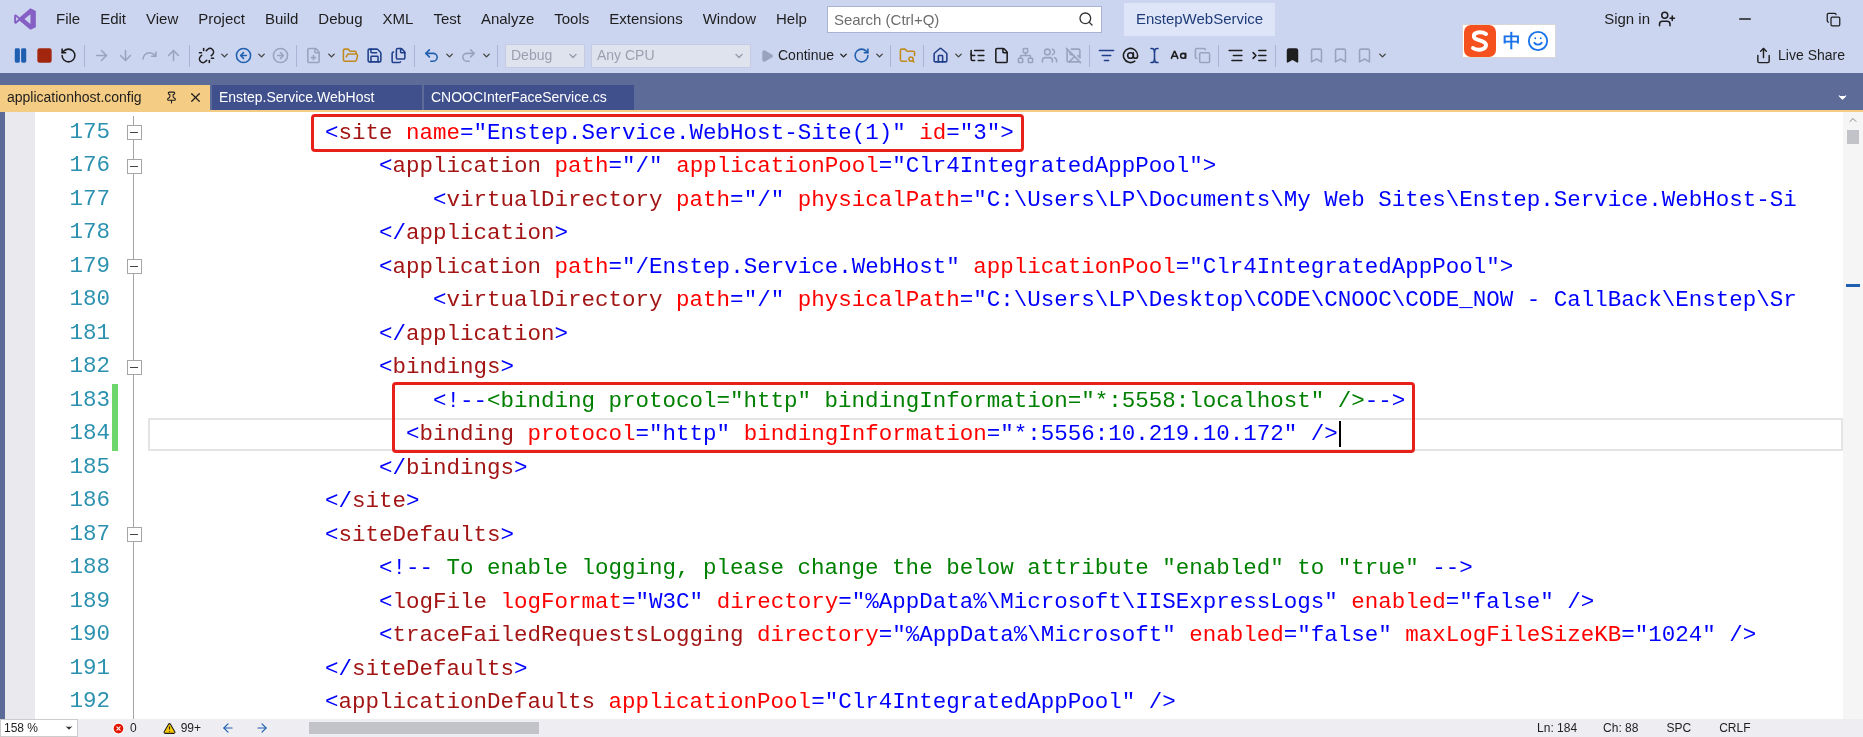  I want to click on document-tab: CNOOCInterFaceService.cs, so click(529, 98).